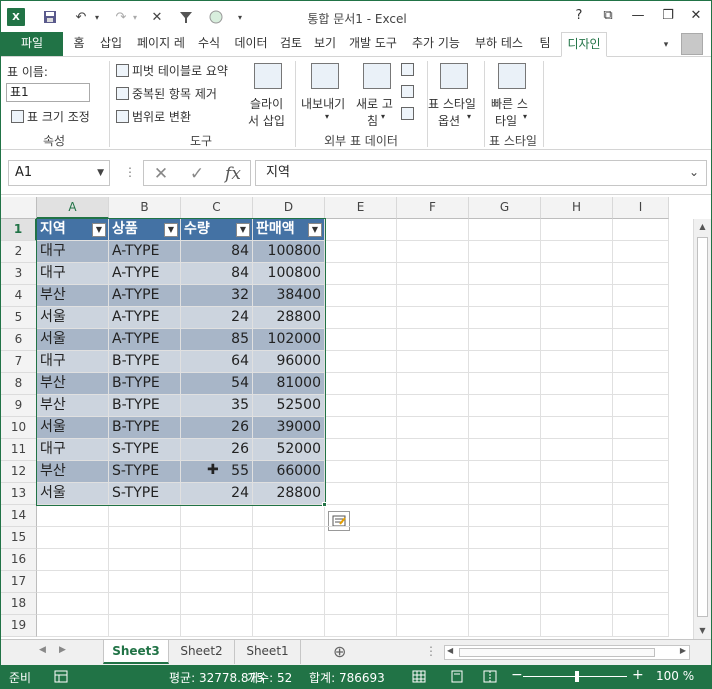 The height and width of the screenshot is (689, 712). I want to click on column-header-a: A, so click(73, 208).